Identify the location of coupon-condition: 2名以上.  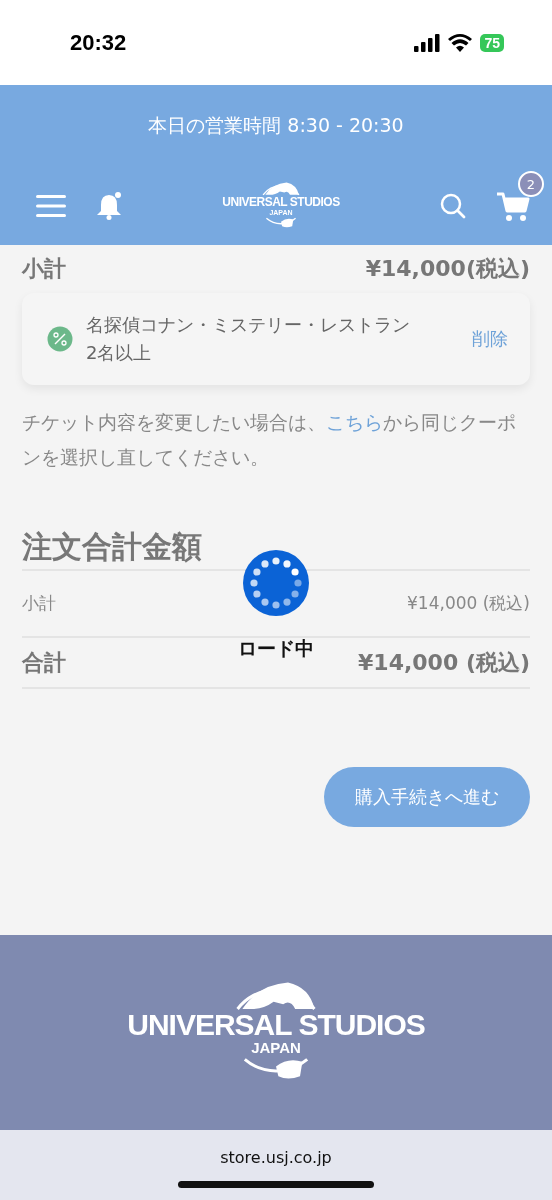
(119, 353).